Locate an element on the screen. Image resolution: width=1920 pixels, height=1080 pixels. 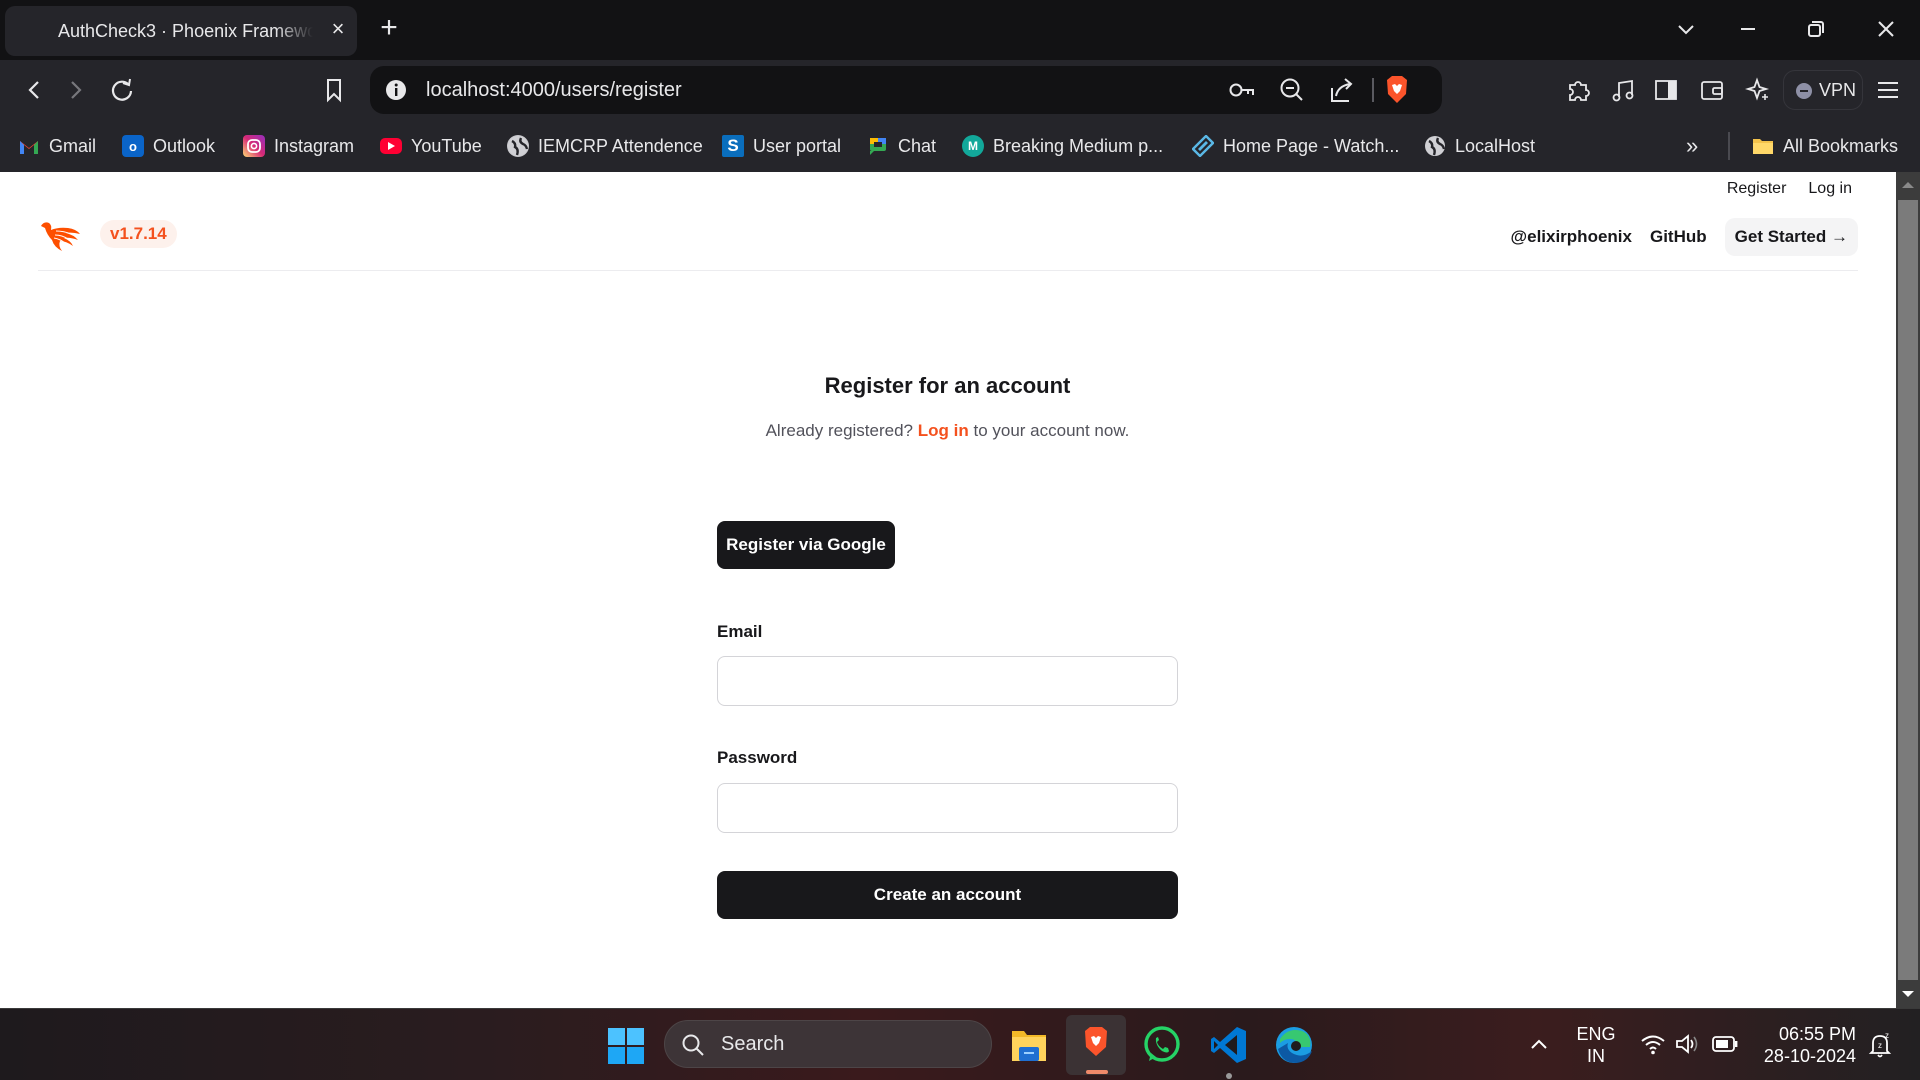
new-tab-button: + is located at coordinates (389, 28).